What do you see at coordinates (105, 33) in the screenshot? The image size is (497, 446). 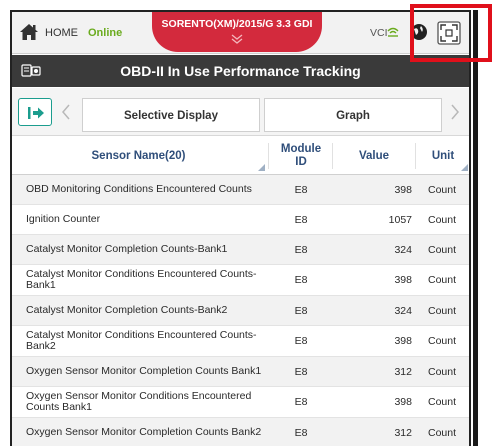 I see `online-status: Online` at bounding box center [105, 33].